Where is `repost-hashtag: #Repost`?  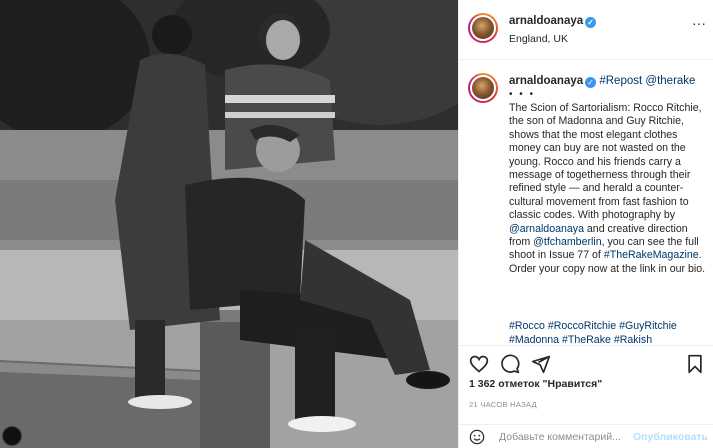
repost-hashtag: #Repost is located at coordinates (620, 81).